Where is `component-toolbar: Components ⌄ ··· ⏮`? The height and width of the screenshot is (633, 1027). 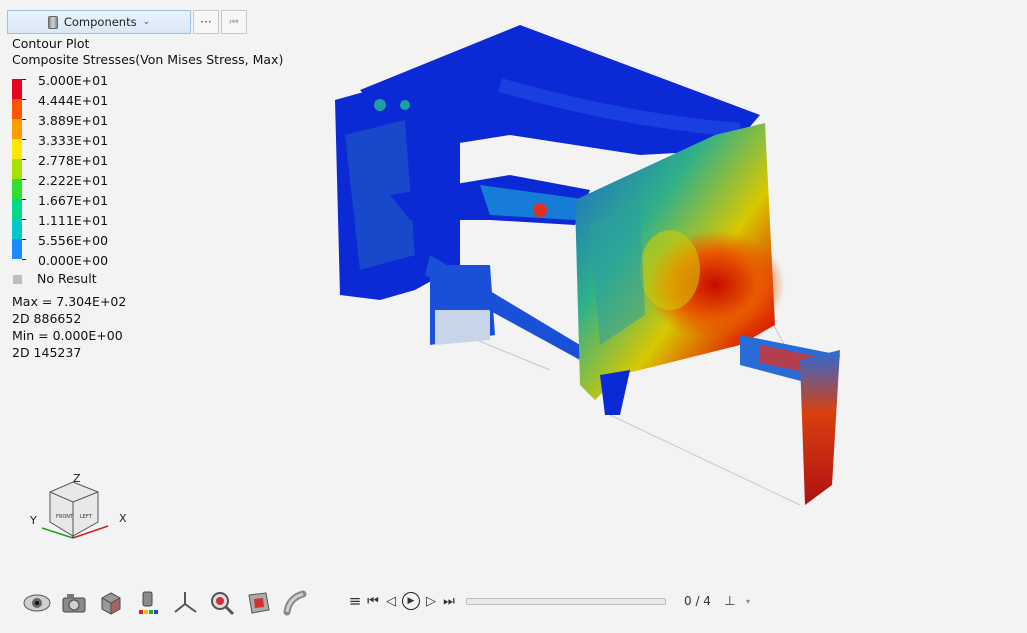
component-toolbar: Components ⌄ ··· ⏮ is located at coordinates (127, 22).